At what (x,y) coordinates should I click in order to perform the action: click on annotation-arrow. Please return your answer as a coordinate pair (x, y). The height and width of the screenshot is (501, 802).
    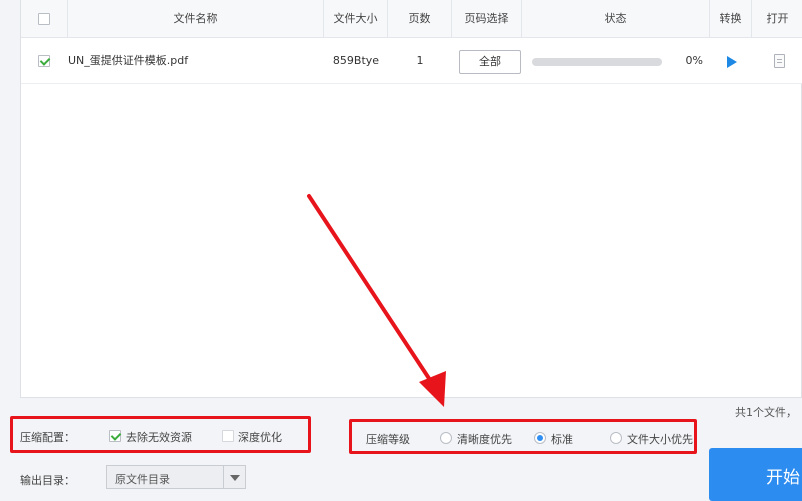
    Looking at the image, I should click on (376, 300).